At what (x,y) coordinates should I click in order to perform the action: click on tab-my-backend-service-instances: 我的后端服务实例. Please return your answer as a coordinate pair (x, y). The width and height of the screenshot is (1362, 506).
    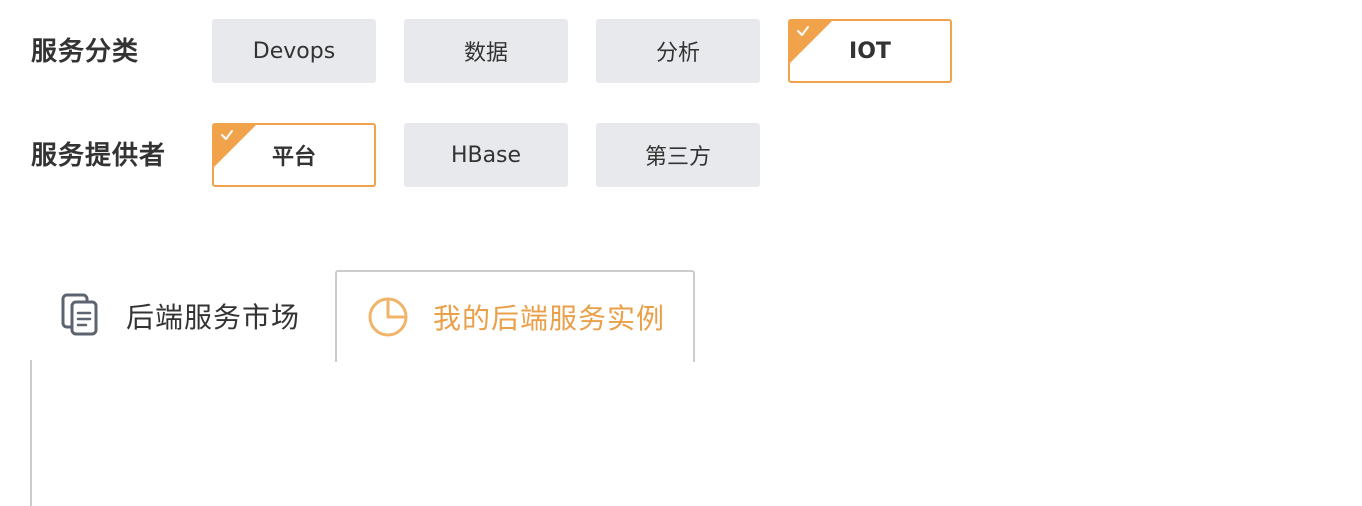
    Looking at the image, I should click on (515, 316).